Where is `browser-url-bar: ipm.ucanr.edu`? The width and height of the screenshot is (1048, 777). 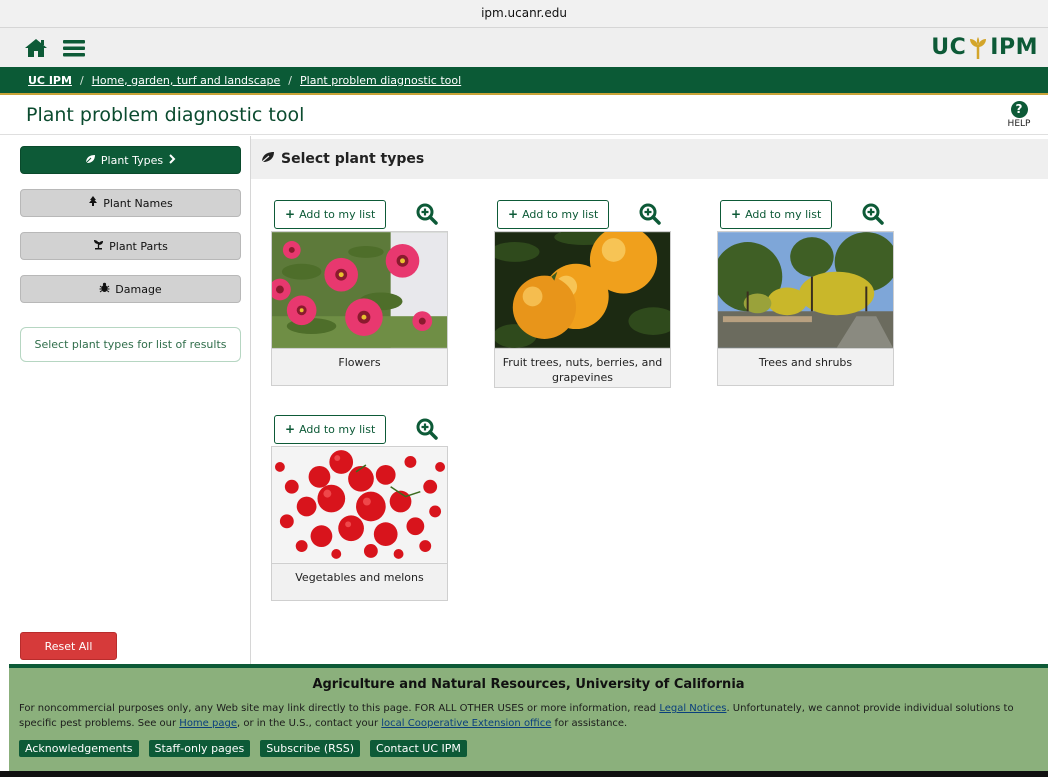
browser-url-bar: ipm.ucanr.edu is located at coordinates (524, 14).